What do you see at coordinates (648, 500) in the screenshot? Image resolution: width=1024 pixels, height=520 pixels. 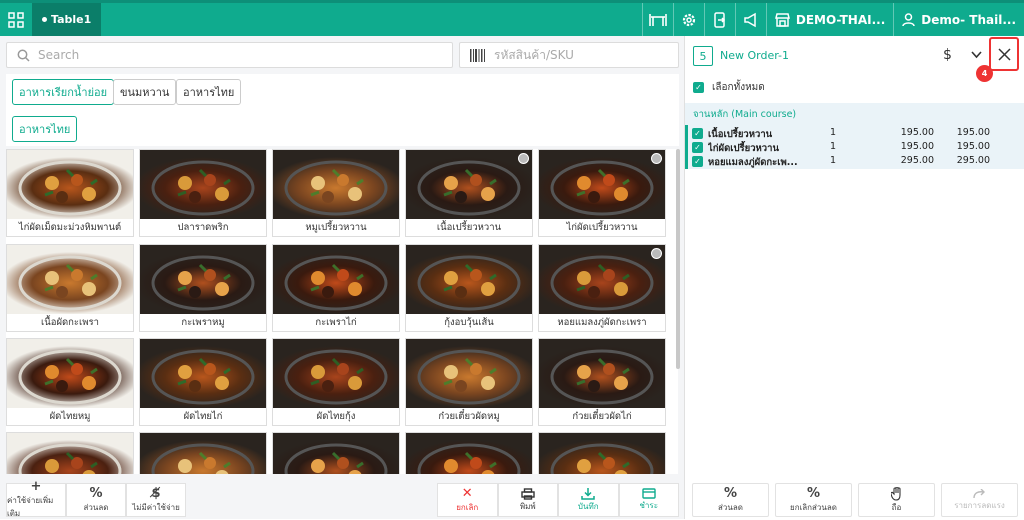 I see `pay-button: ชำระ` at bounding box center [648, 500].